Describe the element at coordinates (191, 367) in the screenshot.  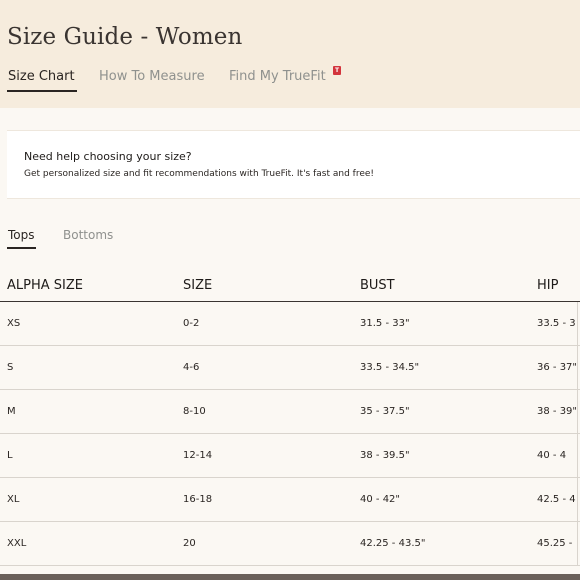
I see `cell-size: 4-6` at that location.